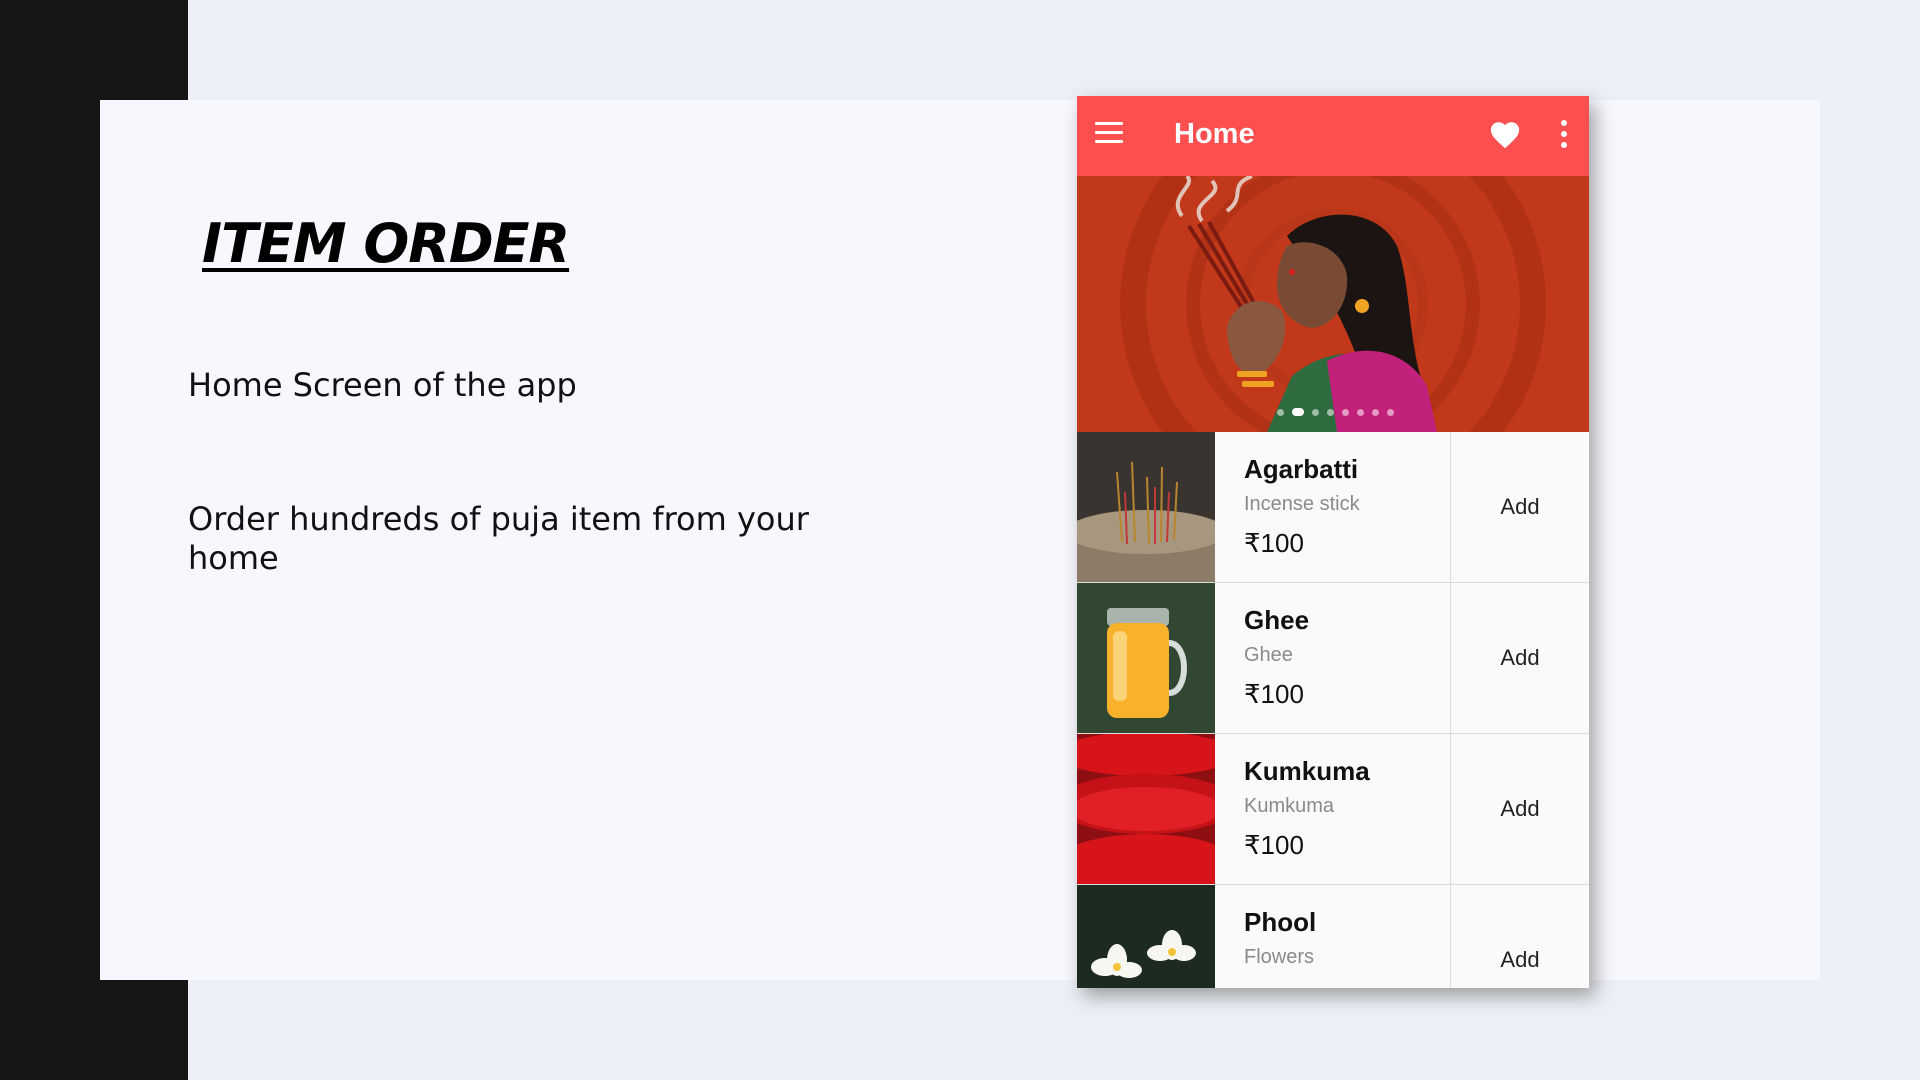 The width and height of the screenshot is (1920, 1080). Describe the element at coordinates (1277, 620) in the screenshot. I see `product-name: Ghee` at that location.